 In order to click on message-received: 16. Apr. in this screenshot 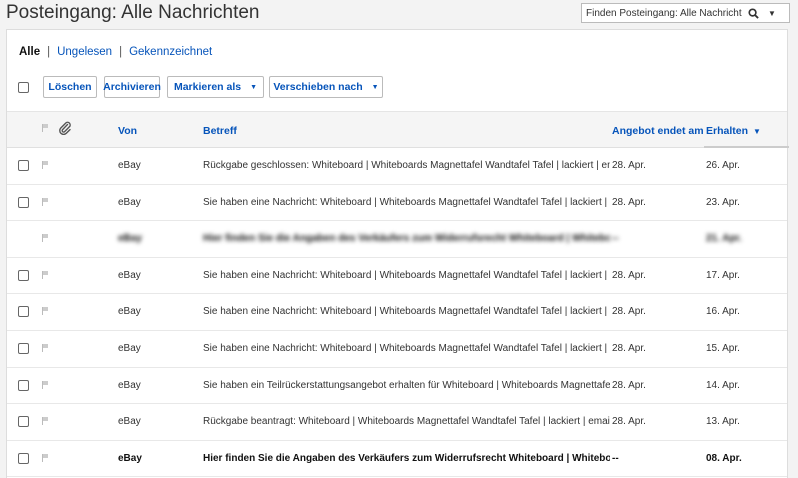, I will do `click(723, 312)`.